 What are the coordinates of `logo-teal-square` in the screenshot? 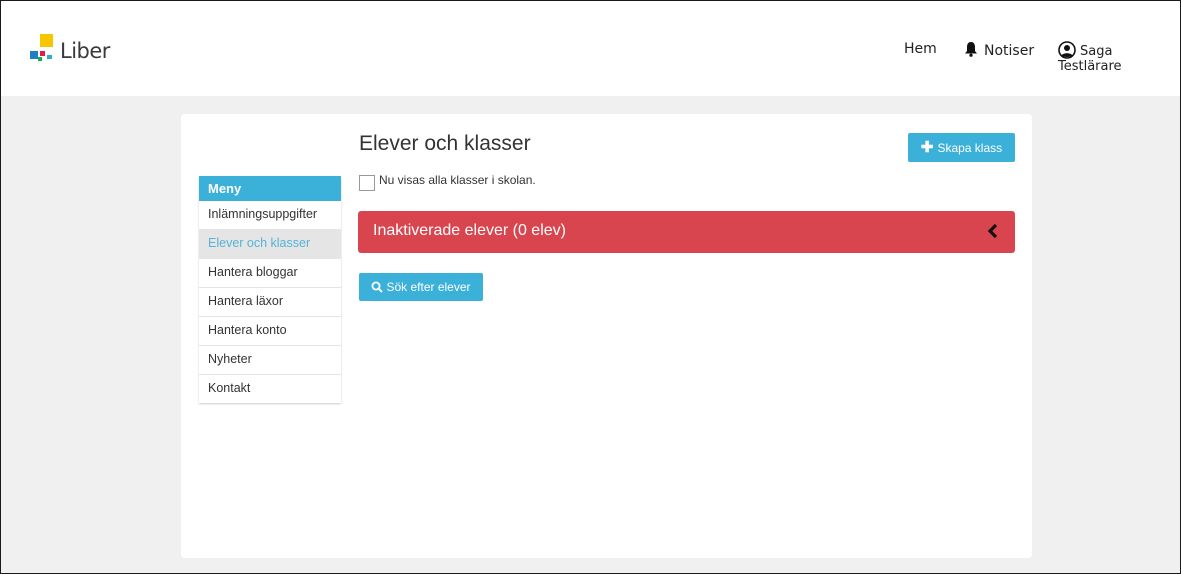 It's located at (49, 57).